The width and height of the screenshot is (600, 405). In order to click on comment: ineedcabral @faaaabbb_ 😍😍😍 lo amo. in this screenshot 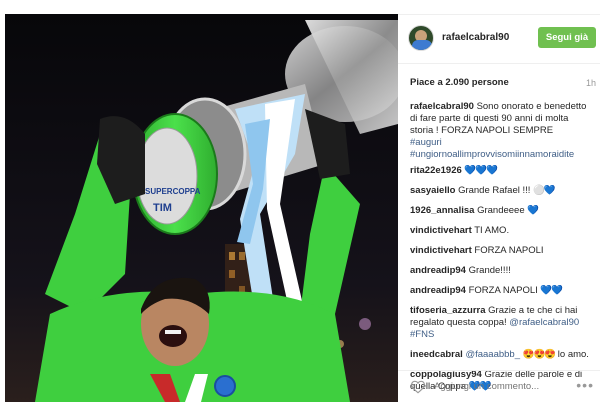, I will do `click(501, 355)`.